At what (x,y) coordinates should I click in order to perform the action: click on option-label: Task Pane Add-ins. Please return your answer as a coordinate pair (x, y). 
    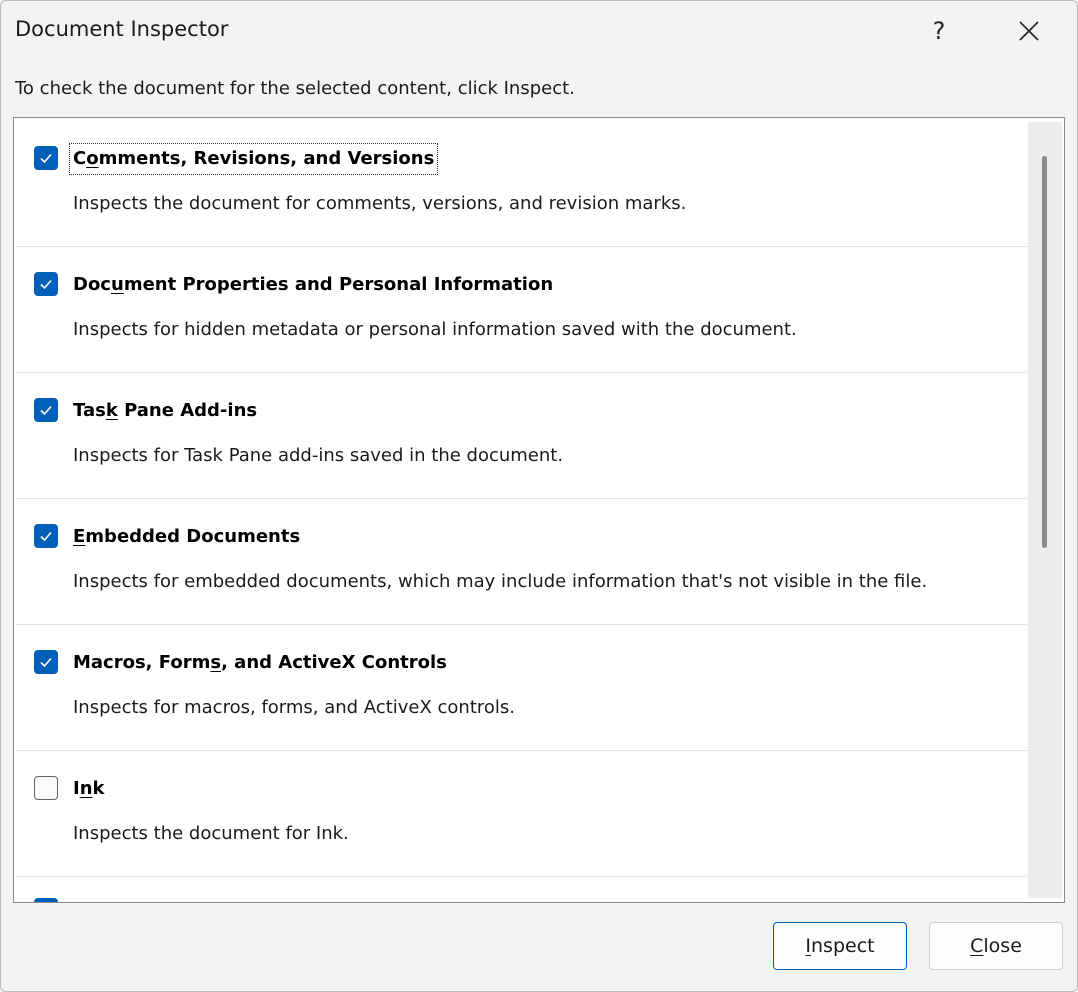
    Looking at the image, I should click on (165, 411).